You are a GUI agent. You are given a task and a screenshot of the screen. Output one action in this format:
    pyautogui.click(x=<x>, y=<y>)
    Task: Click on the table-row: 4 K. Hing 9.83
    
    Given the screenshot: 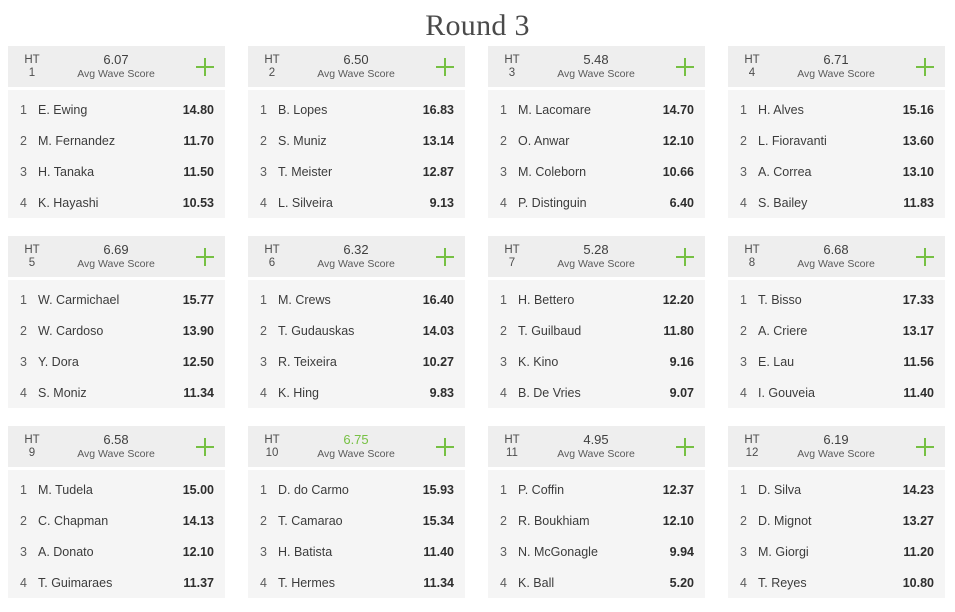 What is the action you would take?
    pyautogui.click(x=356, y=392)
    